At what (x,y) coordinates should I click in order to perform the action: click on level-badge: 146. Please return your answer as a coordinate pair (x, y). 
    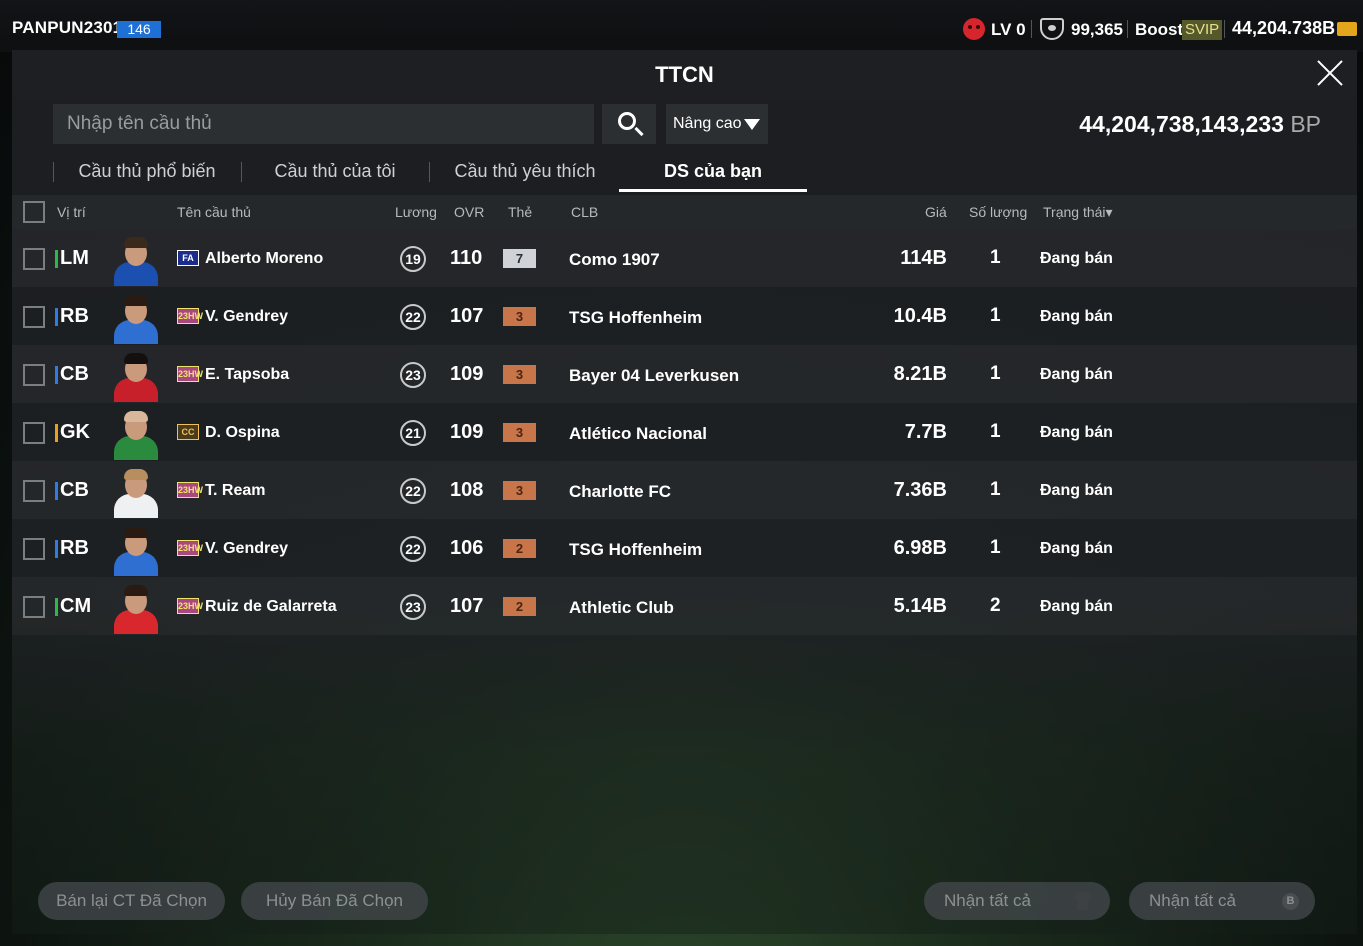
    Looking at the image, I should click on (139, 29).